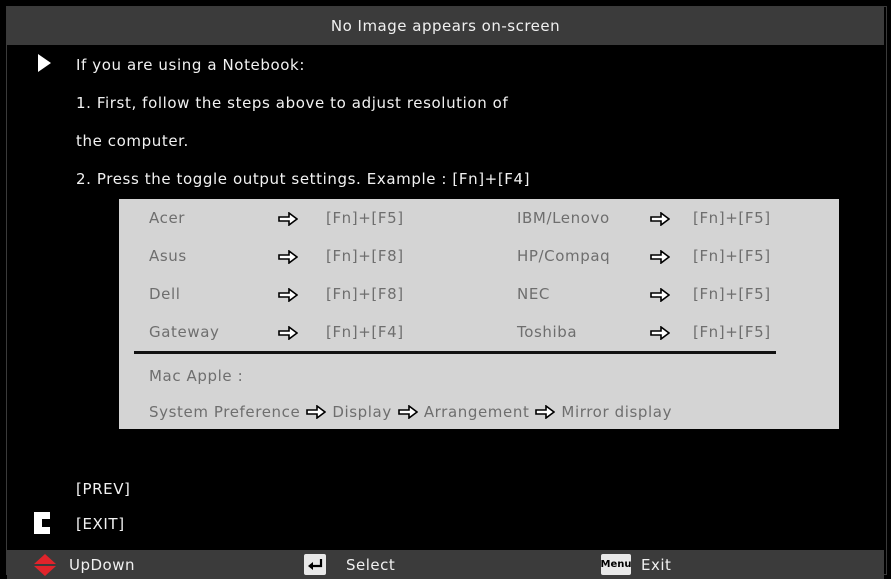  I want to click on exit-selected-icon, so click(42, 523).